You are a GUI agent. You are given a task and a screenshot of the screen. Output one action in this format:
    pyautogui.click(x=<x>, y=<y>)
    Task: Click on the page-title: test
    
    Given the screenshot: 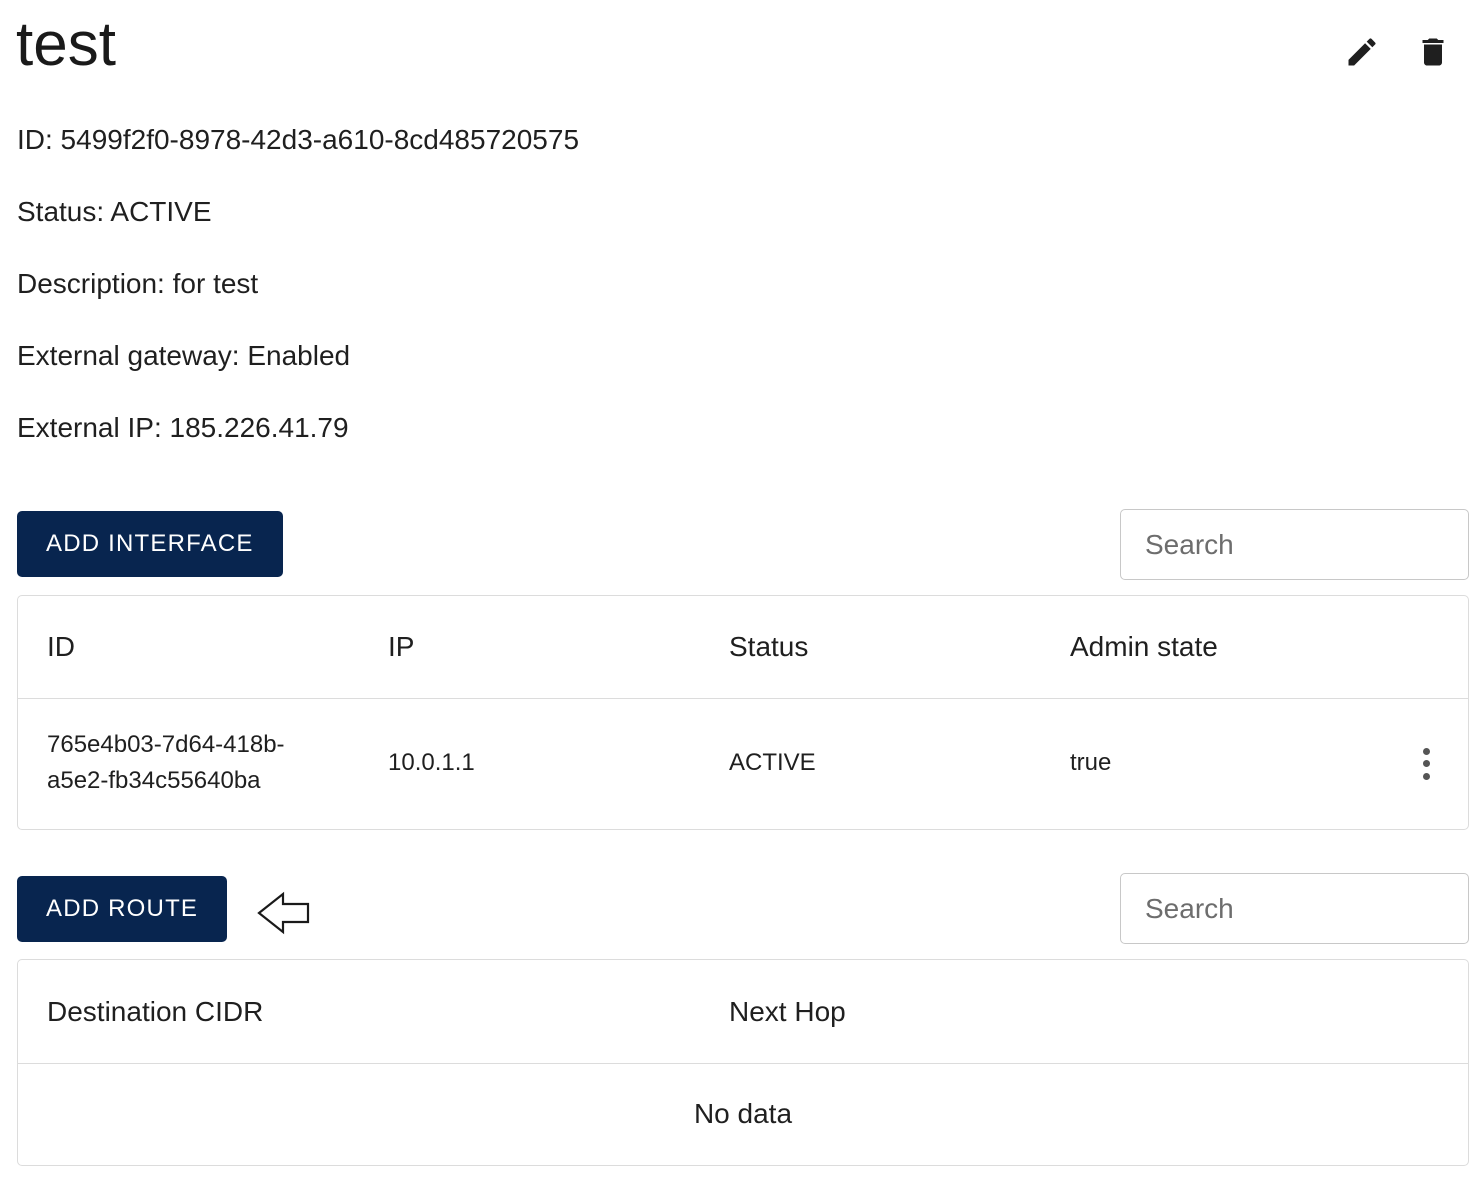 What is the action you would take?
    pyautogui.click(x=66, y=44)
    